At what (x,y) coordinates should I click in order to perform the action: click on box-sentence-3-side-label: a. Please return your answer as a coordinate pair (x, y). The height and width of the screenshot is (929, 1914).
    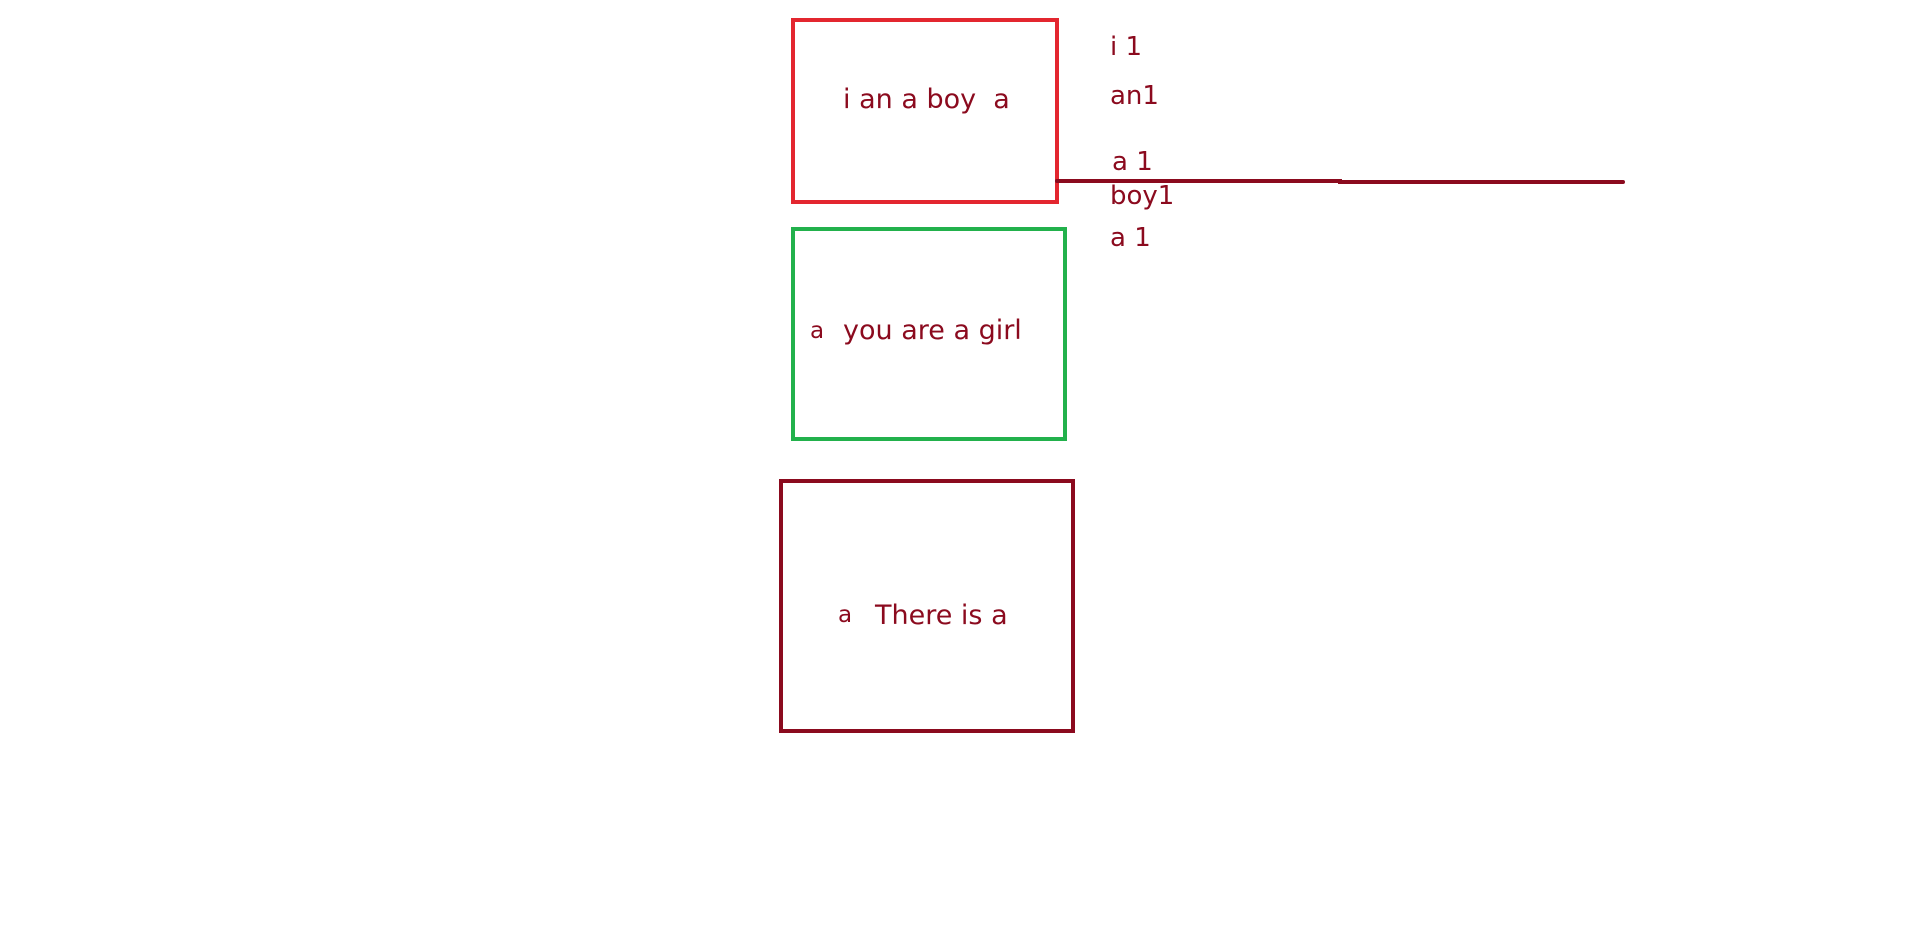
    Looking at the image, I should click on (845, 615).